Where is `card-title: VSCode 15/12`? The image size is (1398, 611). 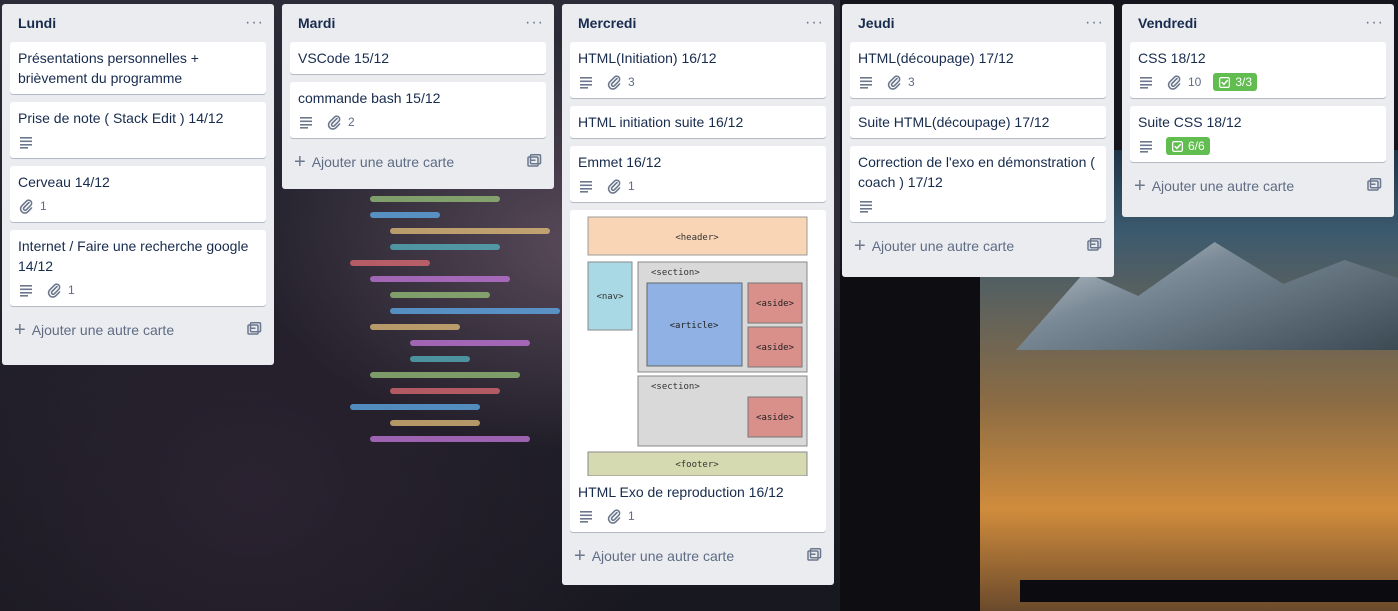
card-title: VSCode 15/12 is located at coordinates (344, 58).